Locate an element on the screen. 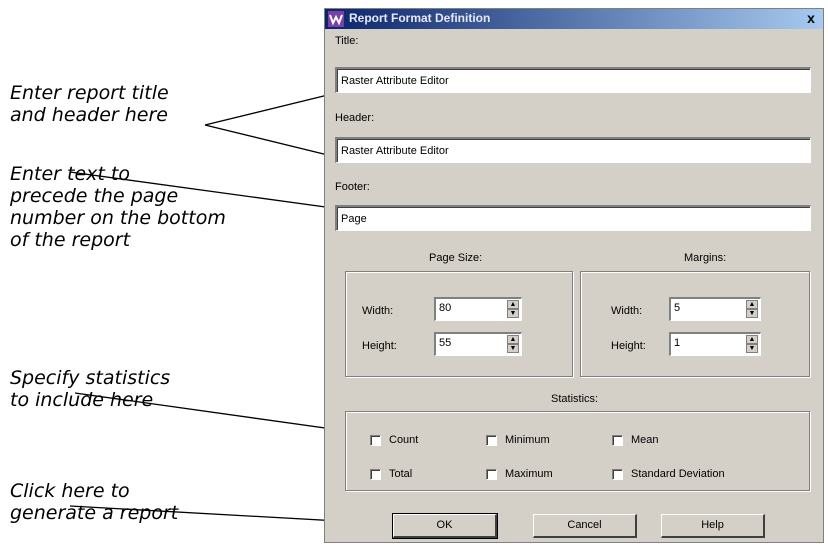 This screenshot has height=547, width=828. checkbox-label: Maximum is located at coordinates (529, 474).